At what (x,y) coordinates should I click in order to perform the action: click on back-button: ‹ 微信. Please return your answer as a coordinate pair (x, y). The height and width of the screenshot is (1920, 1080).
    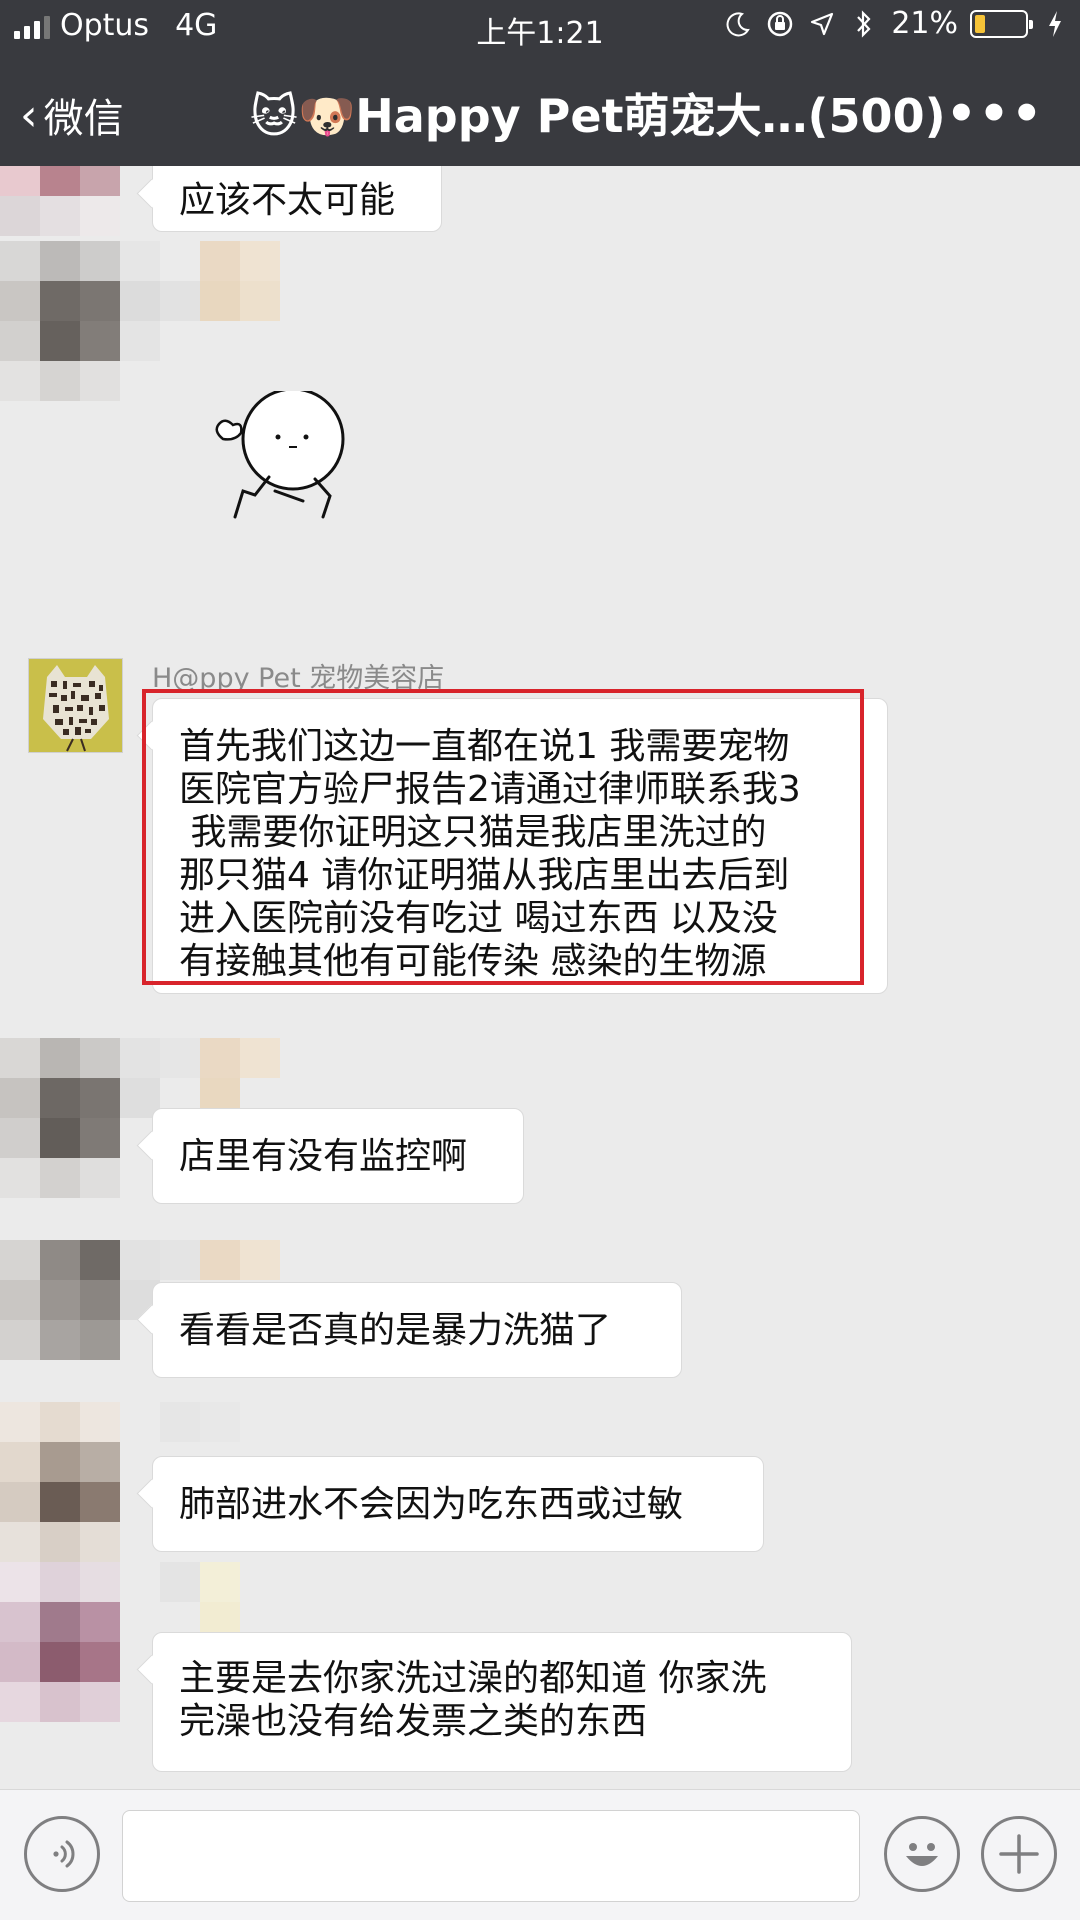
    Looking at the image, I should click on (72, 115).